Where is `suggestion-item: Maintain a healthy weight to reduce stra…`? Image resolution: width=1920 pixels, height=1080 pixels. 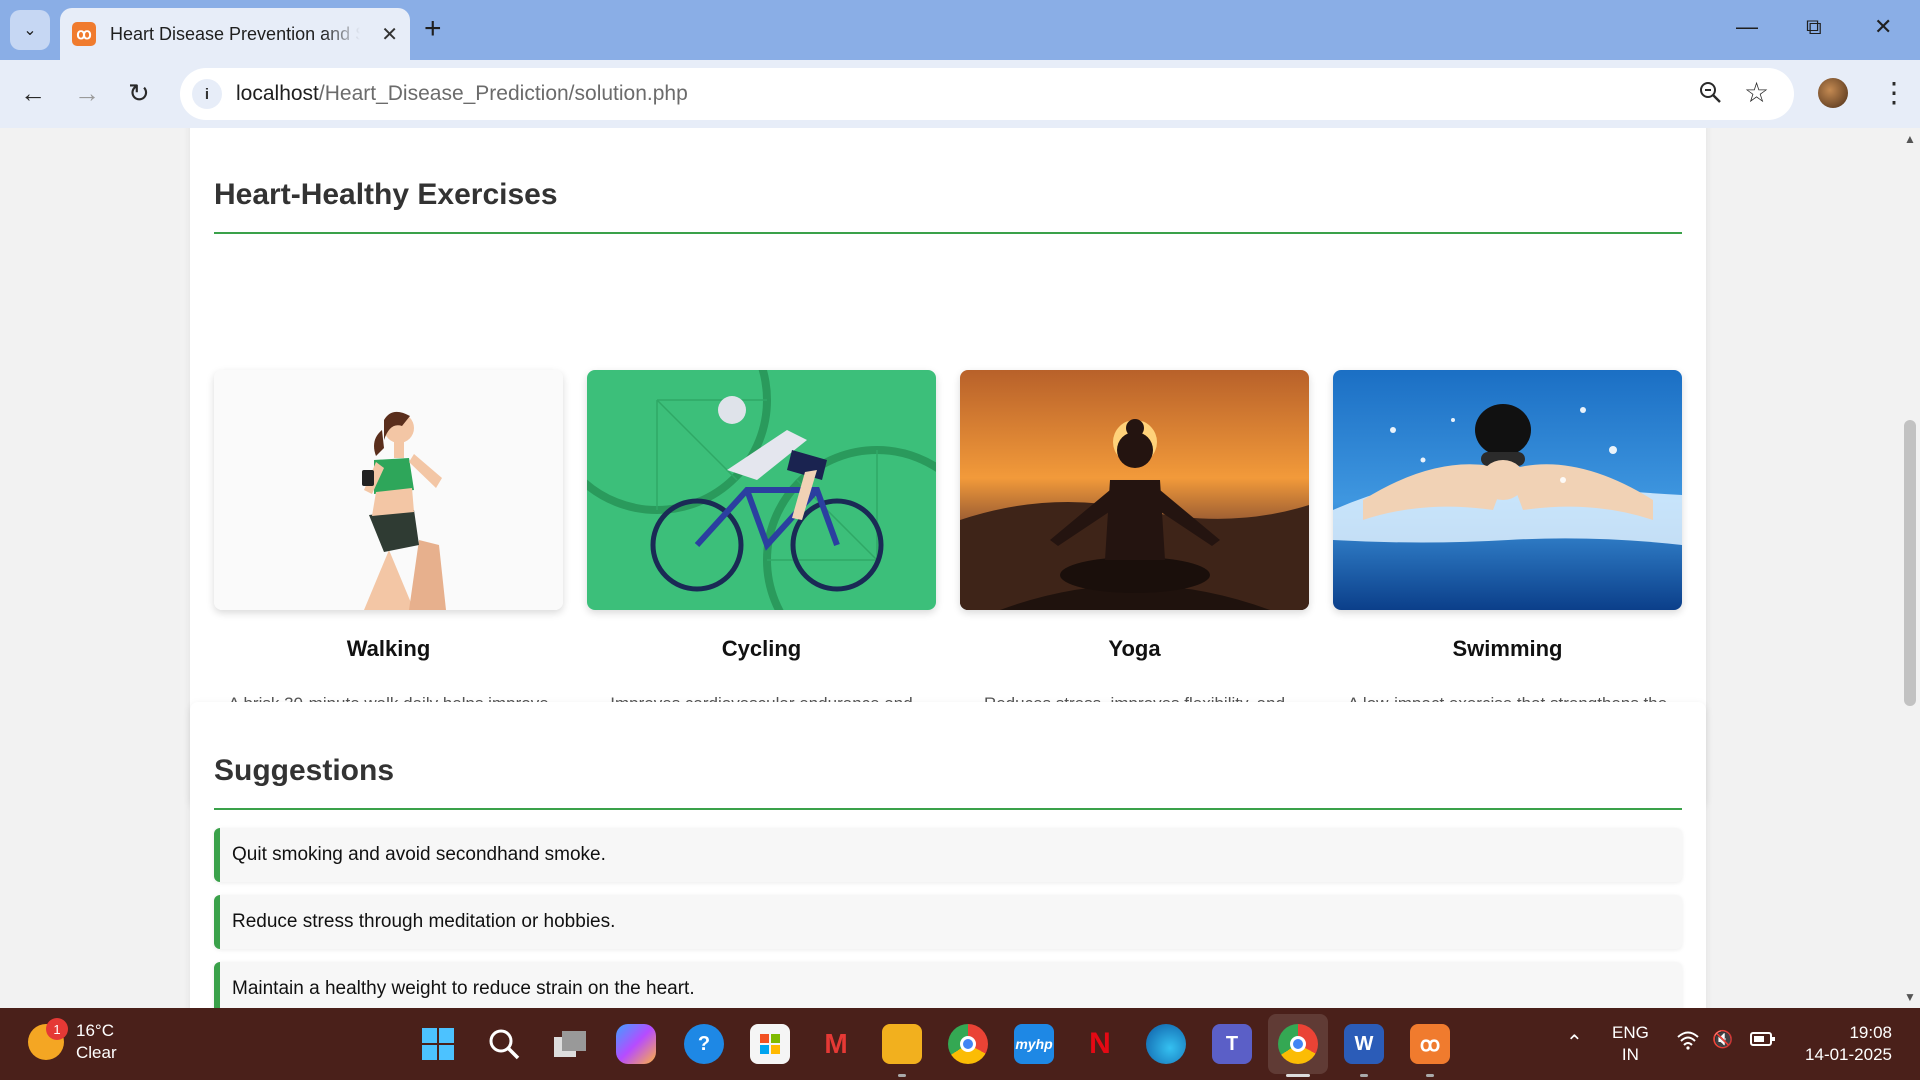 suggestion-item: Maintain a healthy weight to reduce stra… is located at coordinates (948, 985).